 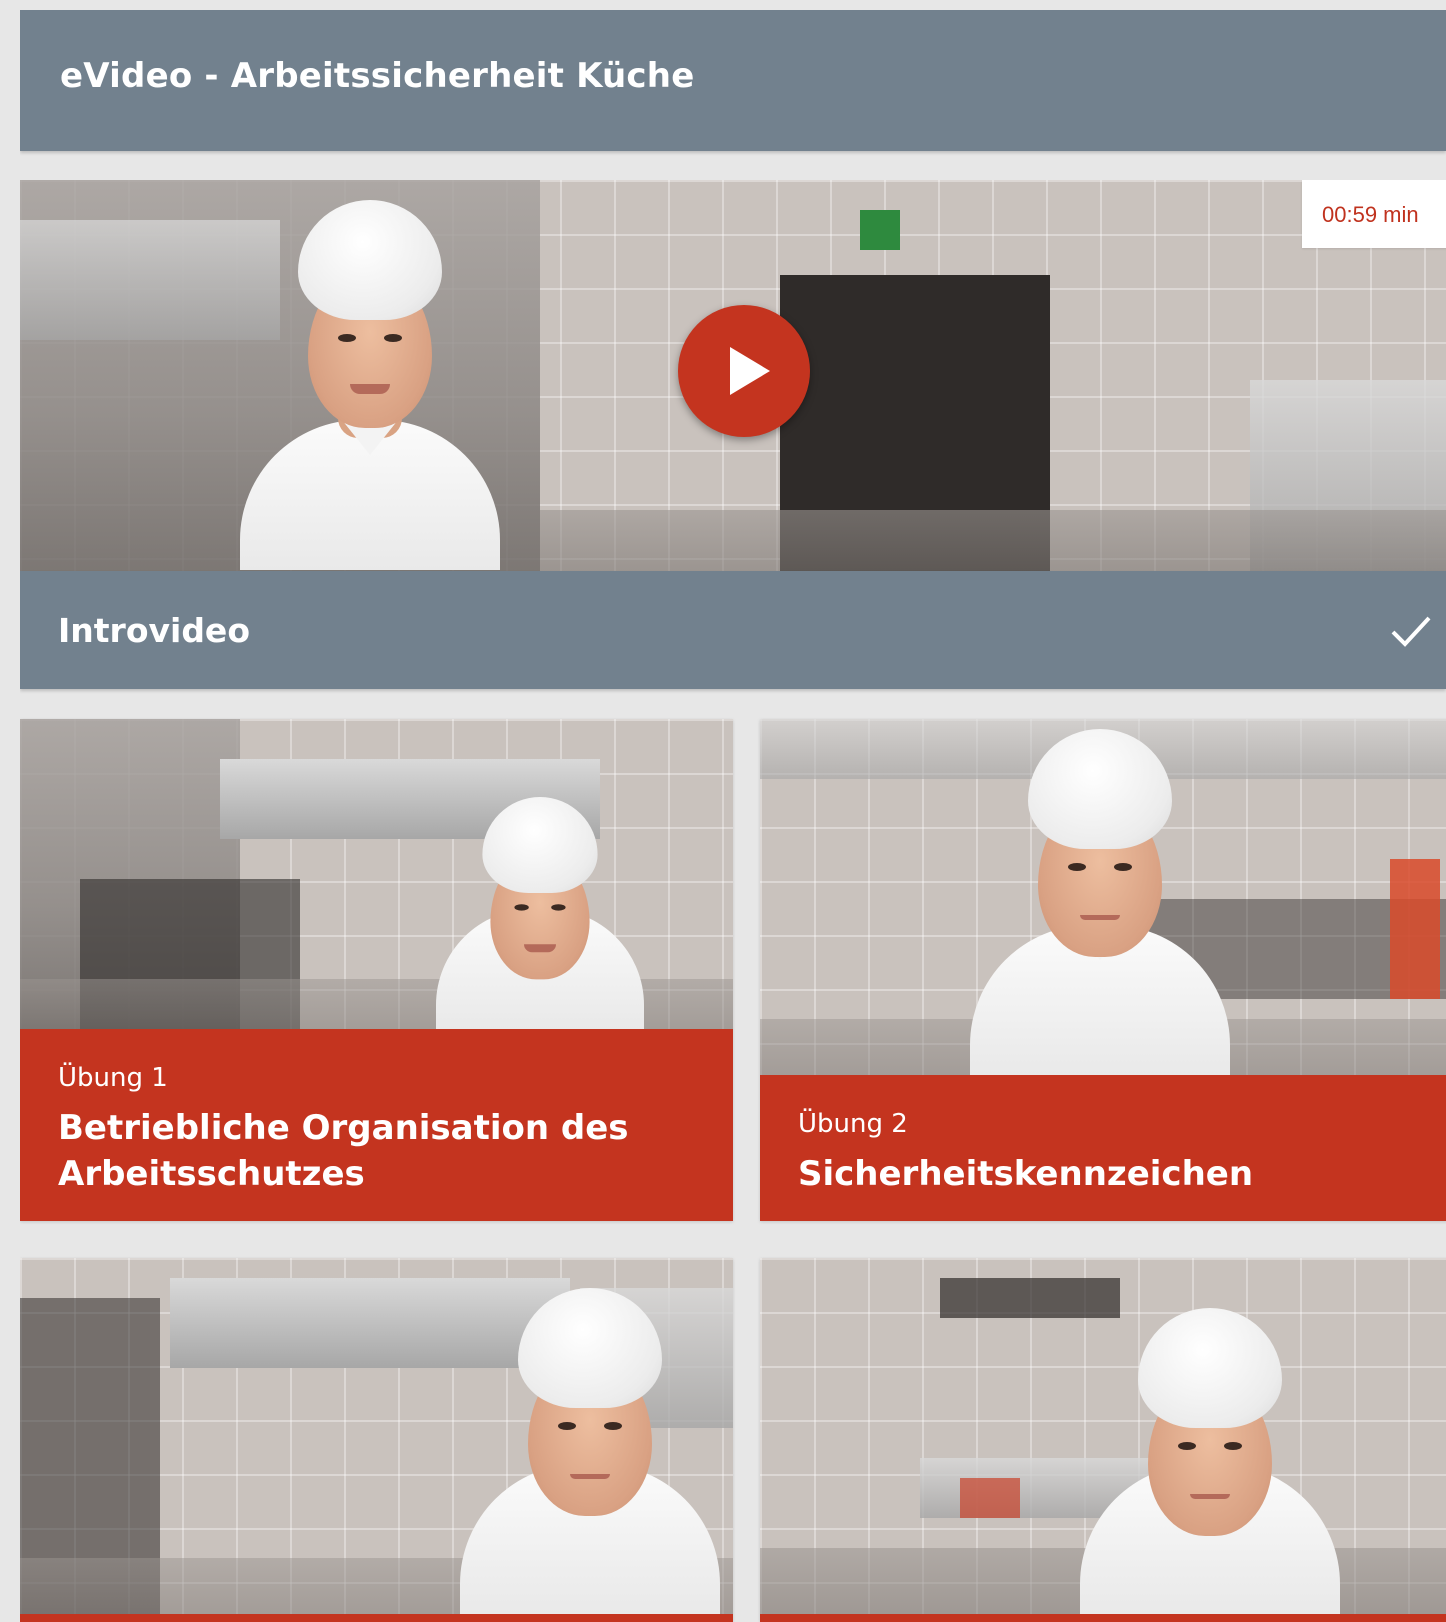 I want to click on exercise-card-2: Übung 2 Sicherheitskennzeichen, so click(x=1103, y=970).